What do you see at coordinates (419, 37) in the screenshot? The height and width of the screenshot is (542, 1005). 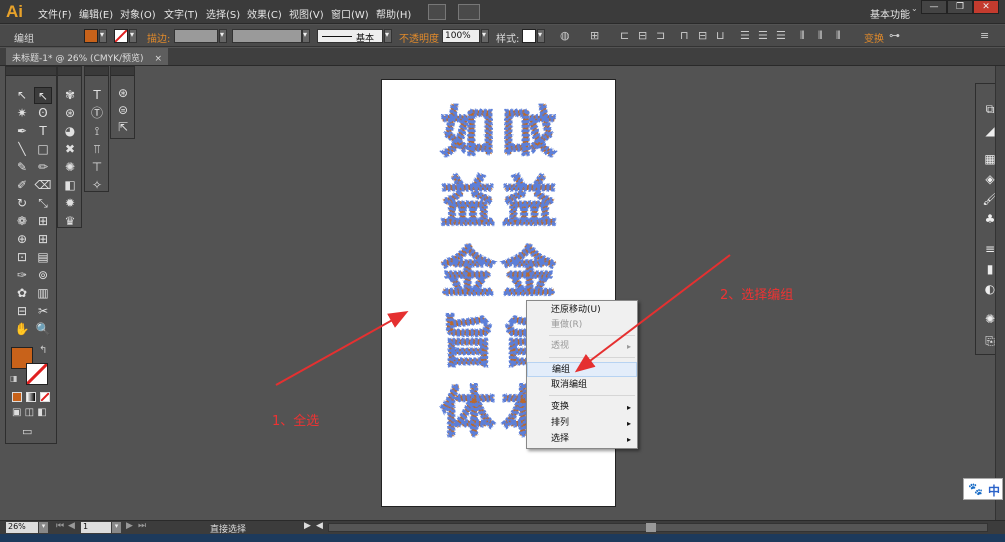 I see `opacity-label: 不透明度` at bounding box center [419, 37].